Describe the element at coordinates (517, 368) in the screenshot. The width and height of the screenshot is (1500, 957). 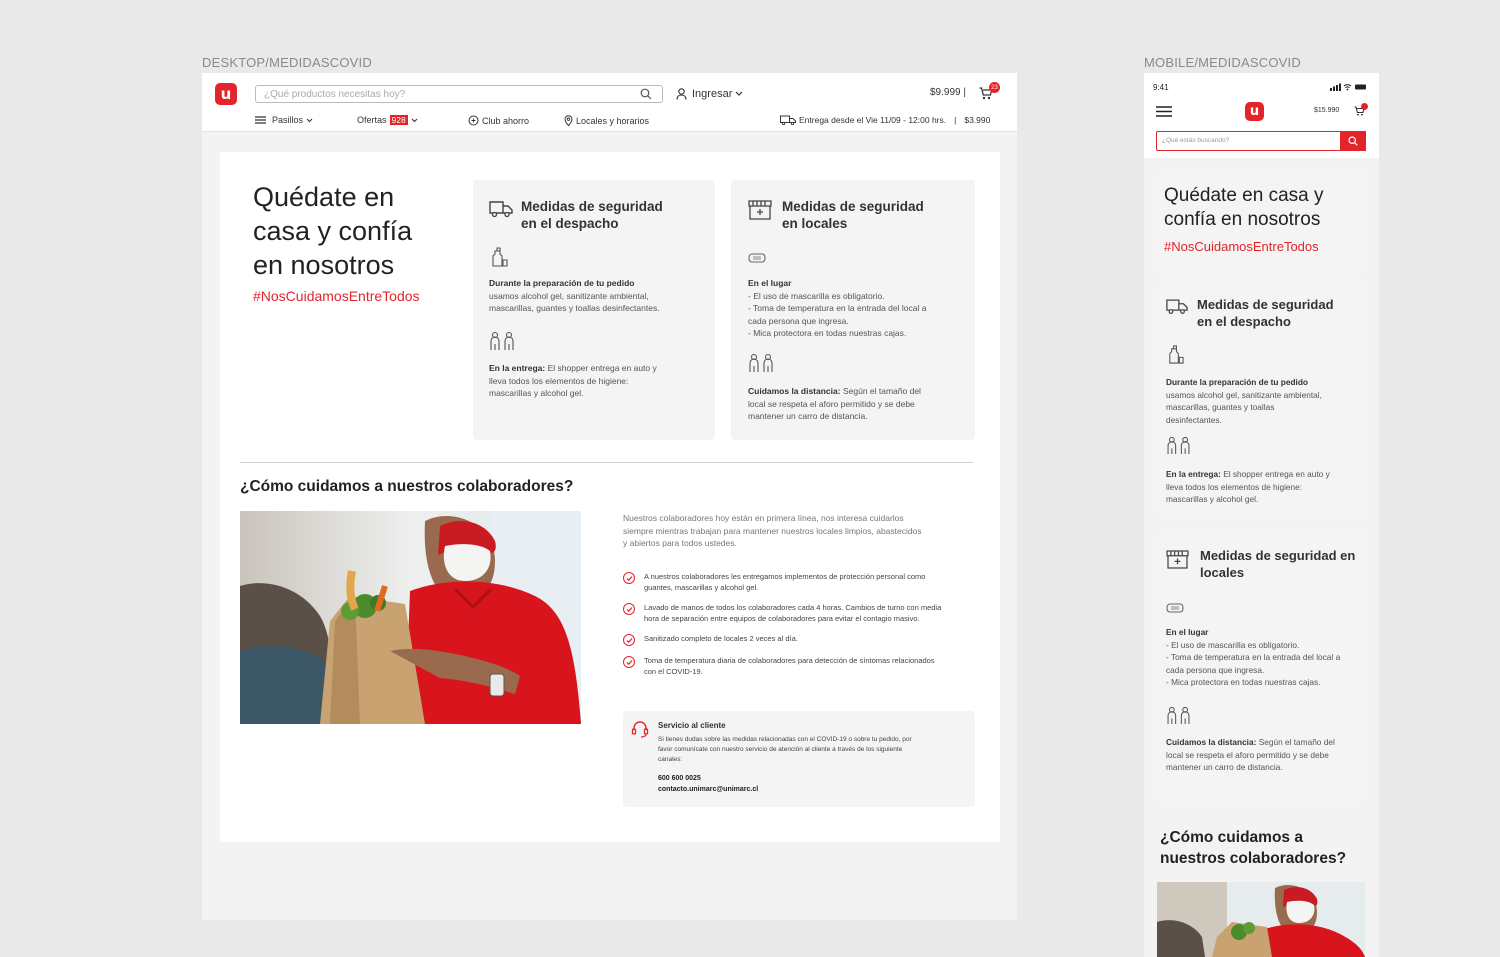
I see `dispatch-delivery-title: En la entrega:` at that location.